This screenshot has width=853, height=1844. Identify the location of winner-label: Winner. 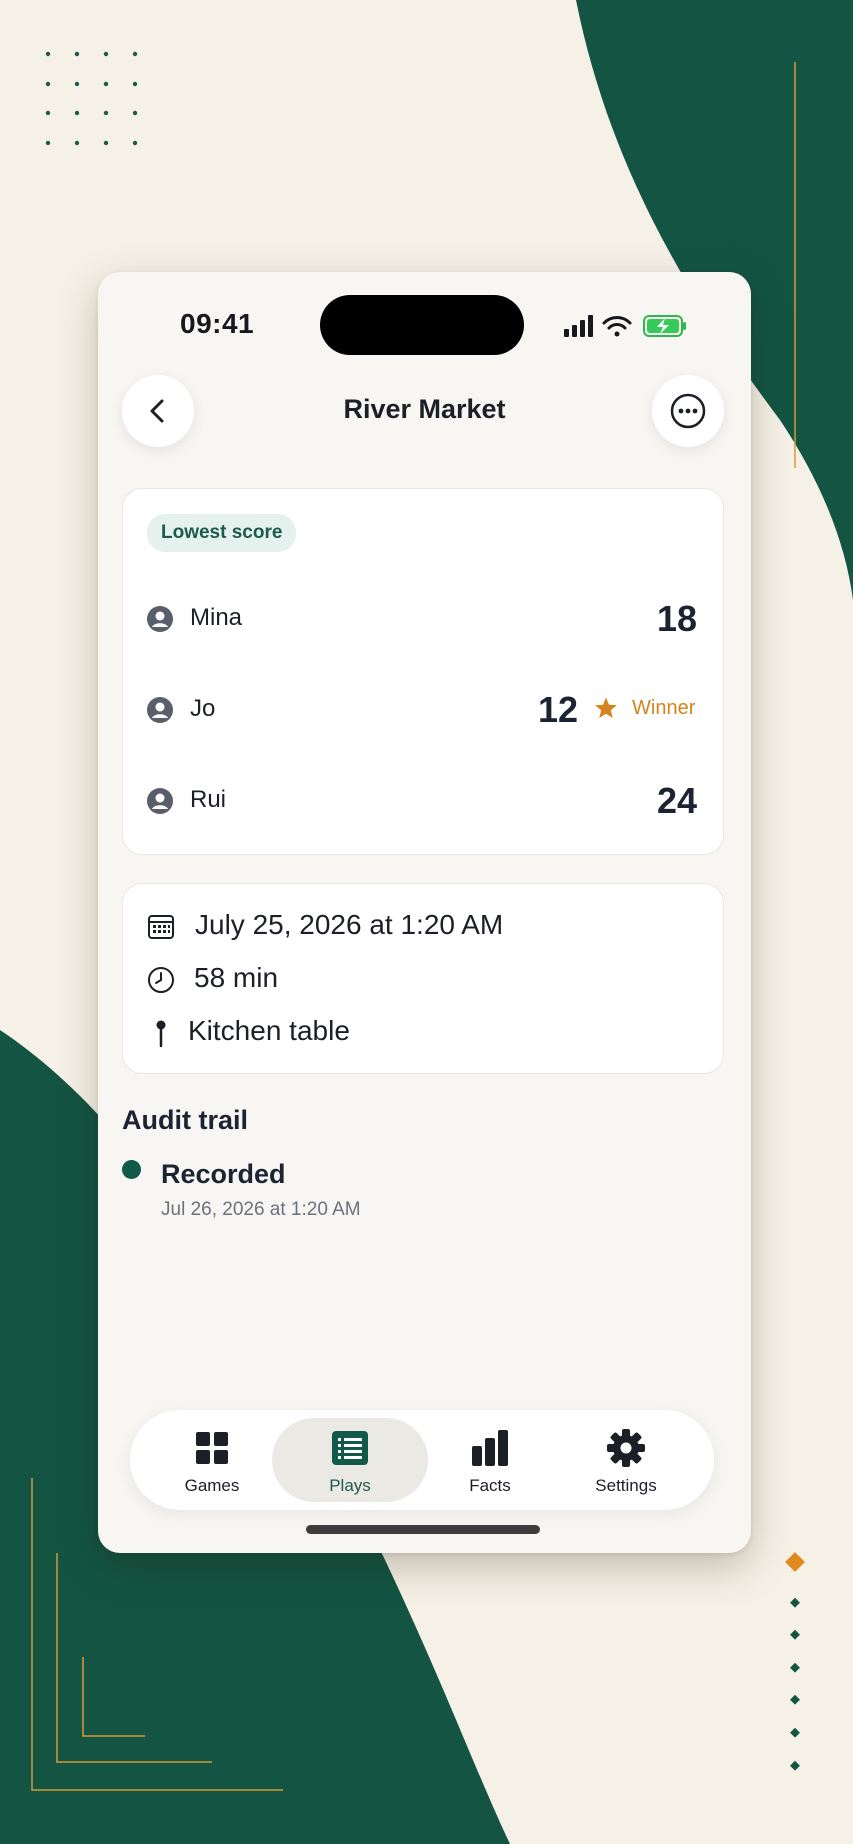
(664, 708).